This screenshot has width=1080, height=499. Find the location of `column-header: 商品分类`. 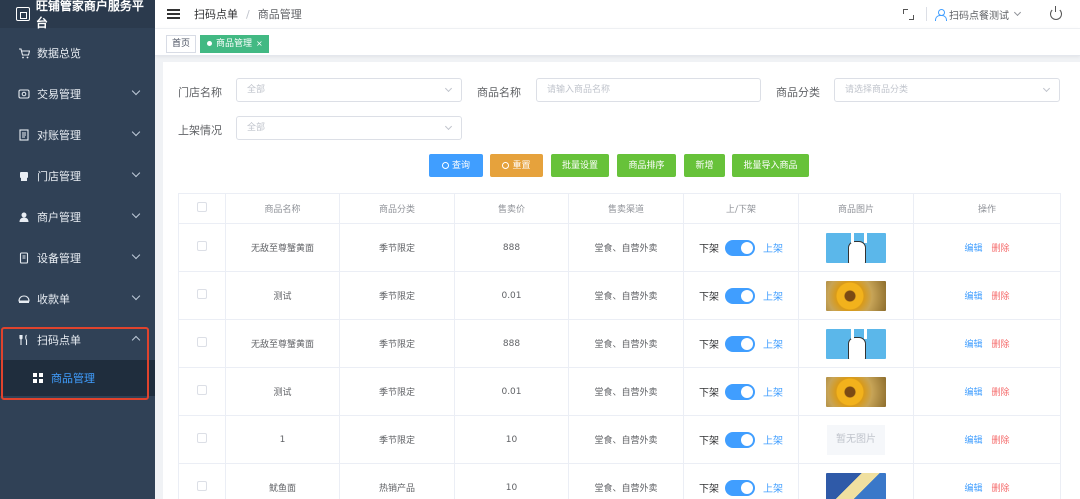

column-header: 商品分类 is located at coordinates (397, 208).